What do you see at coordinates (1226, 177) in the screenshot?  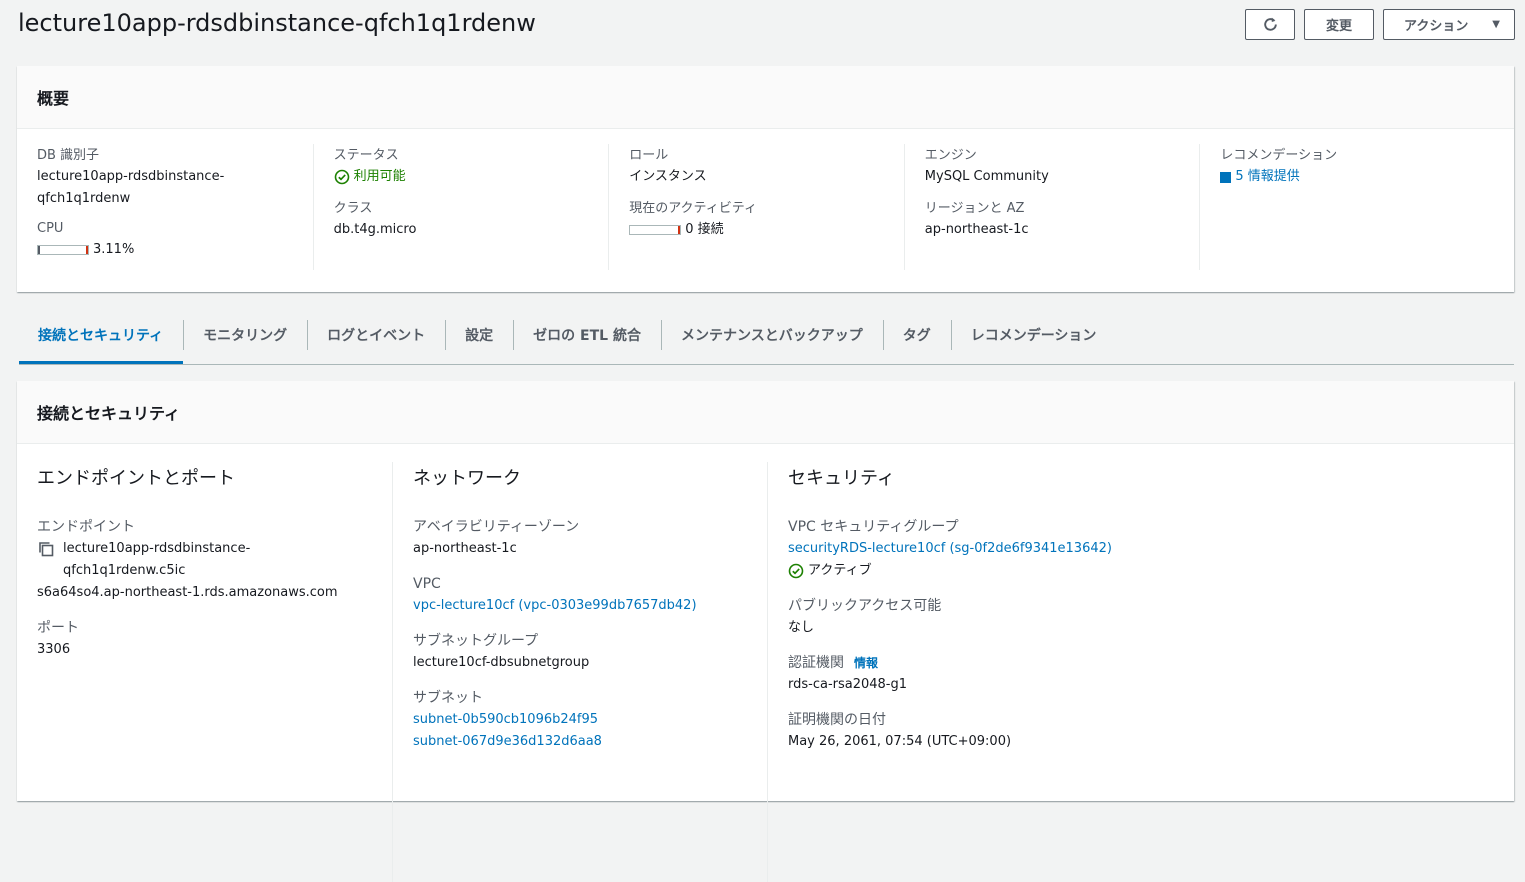 I see `info-square-icon` at bounding box center [1226, 177].